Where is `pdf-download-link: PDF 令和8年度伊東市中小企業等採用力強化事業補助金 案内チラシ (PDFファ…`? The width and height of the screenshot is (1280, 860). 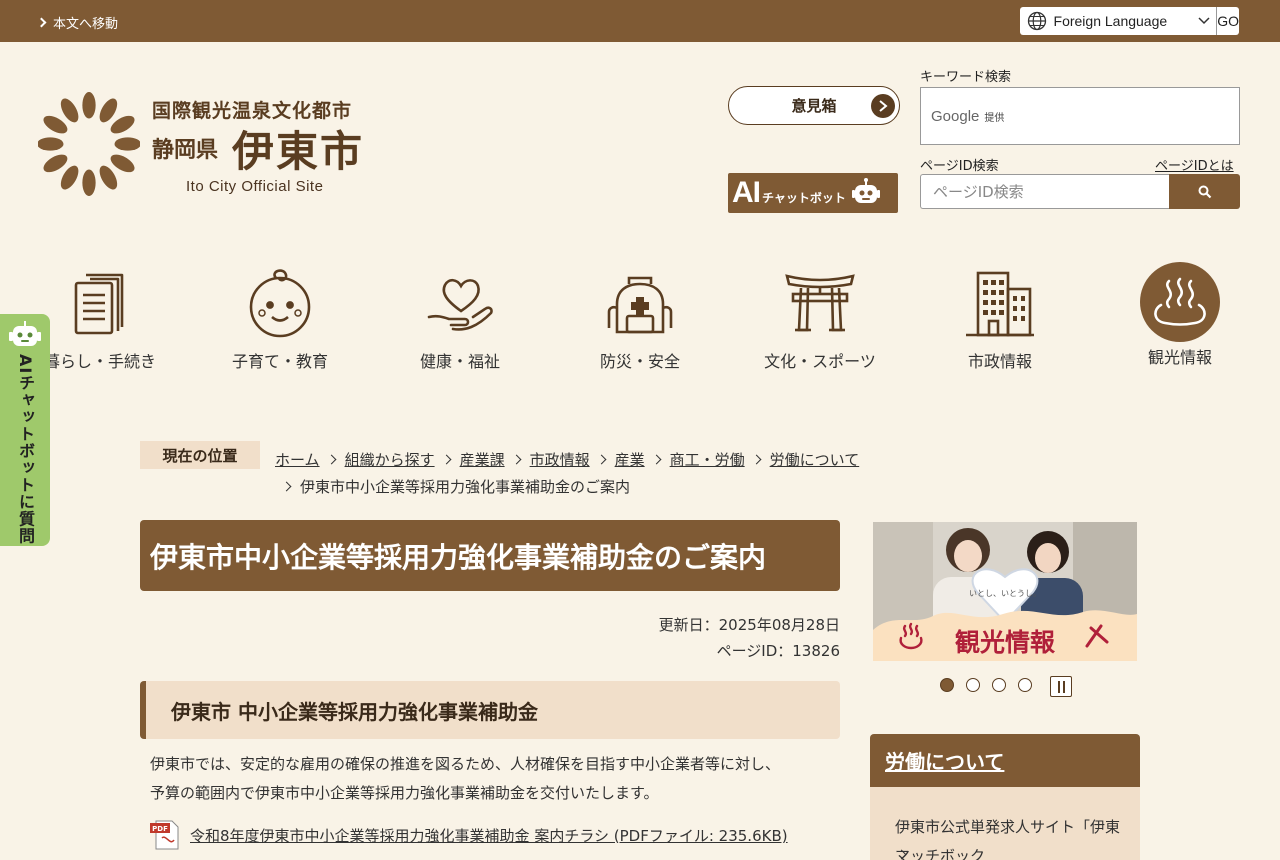 pdf-download-link: PDF 令和8年度伊東市中小企業等採用力強化事業補助金 案内チラシ (PDFファ… is located at coordinates (469, 835).